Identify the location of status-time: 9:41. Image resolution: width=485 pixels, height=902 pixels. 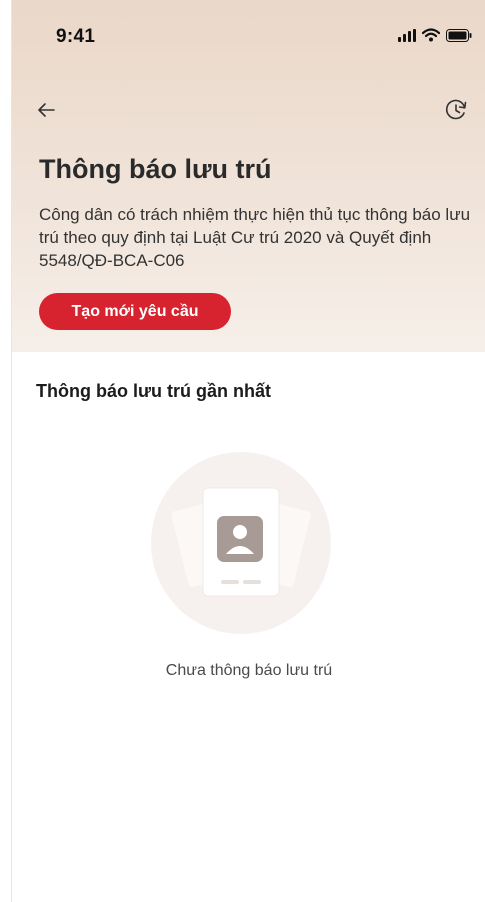
(76, 36).